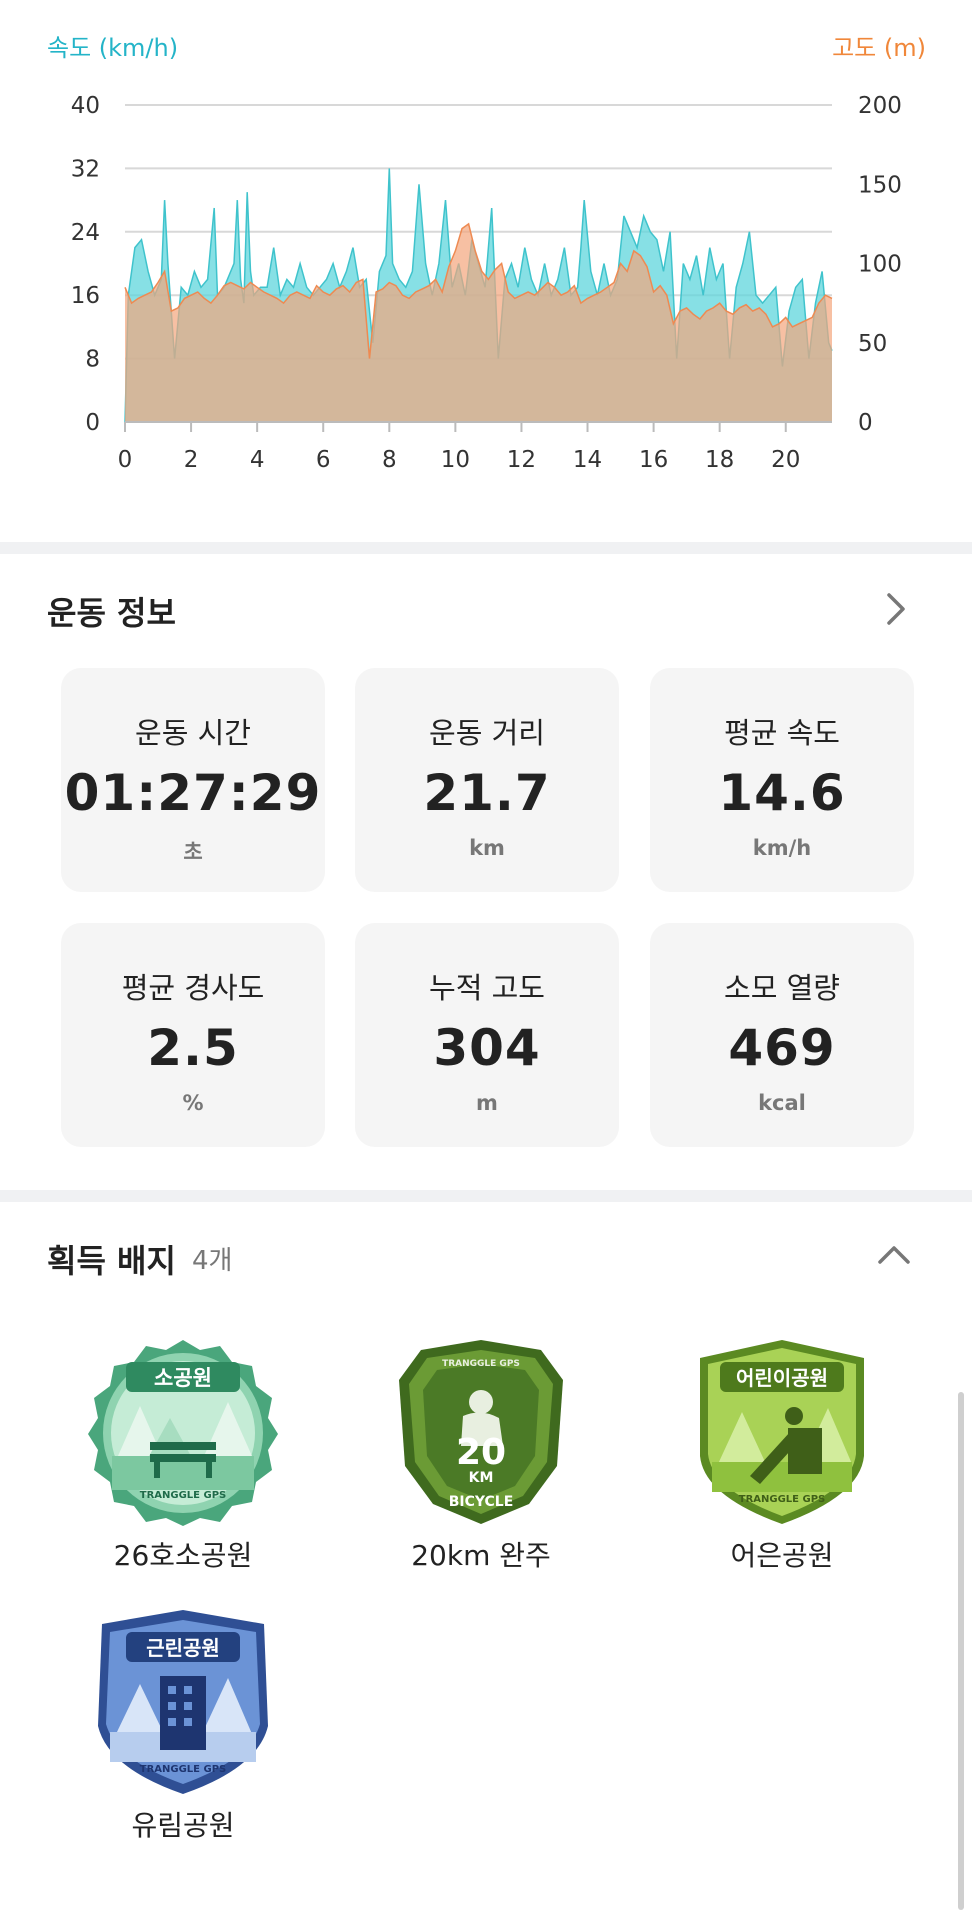  I want to click on x-tick-label: 20, so click(785, 460).